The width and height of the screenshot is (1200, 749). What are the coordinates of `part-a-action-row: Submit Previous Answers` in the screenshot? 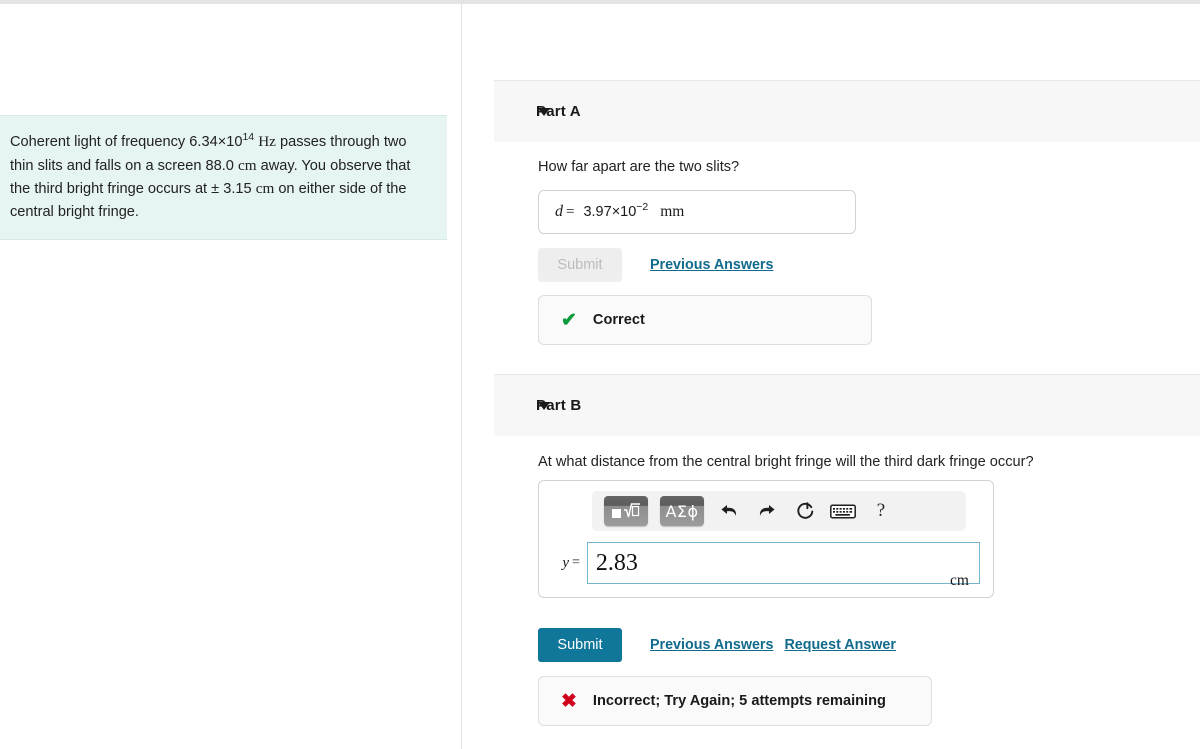 It's located at (655, 265).